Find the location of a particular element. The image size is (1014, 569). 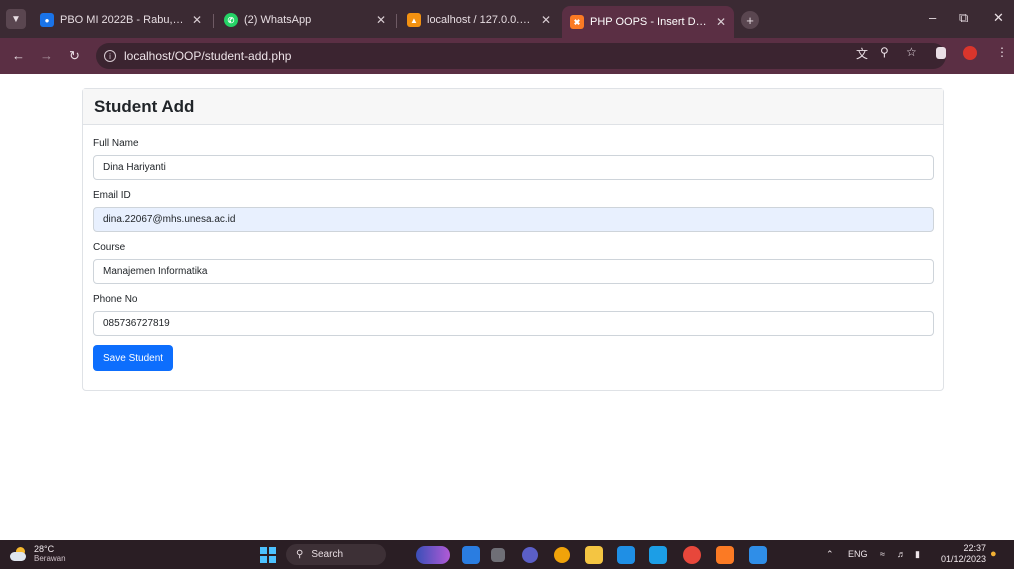

back-arrow-icon: ← is located at coordinates (18, 55).